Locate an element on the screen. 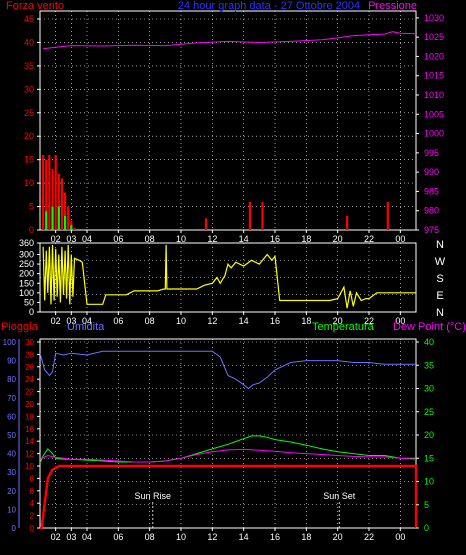 The image size is (466, 555). rain-y-tick-label: 24 is located at coordinates (29, 379).